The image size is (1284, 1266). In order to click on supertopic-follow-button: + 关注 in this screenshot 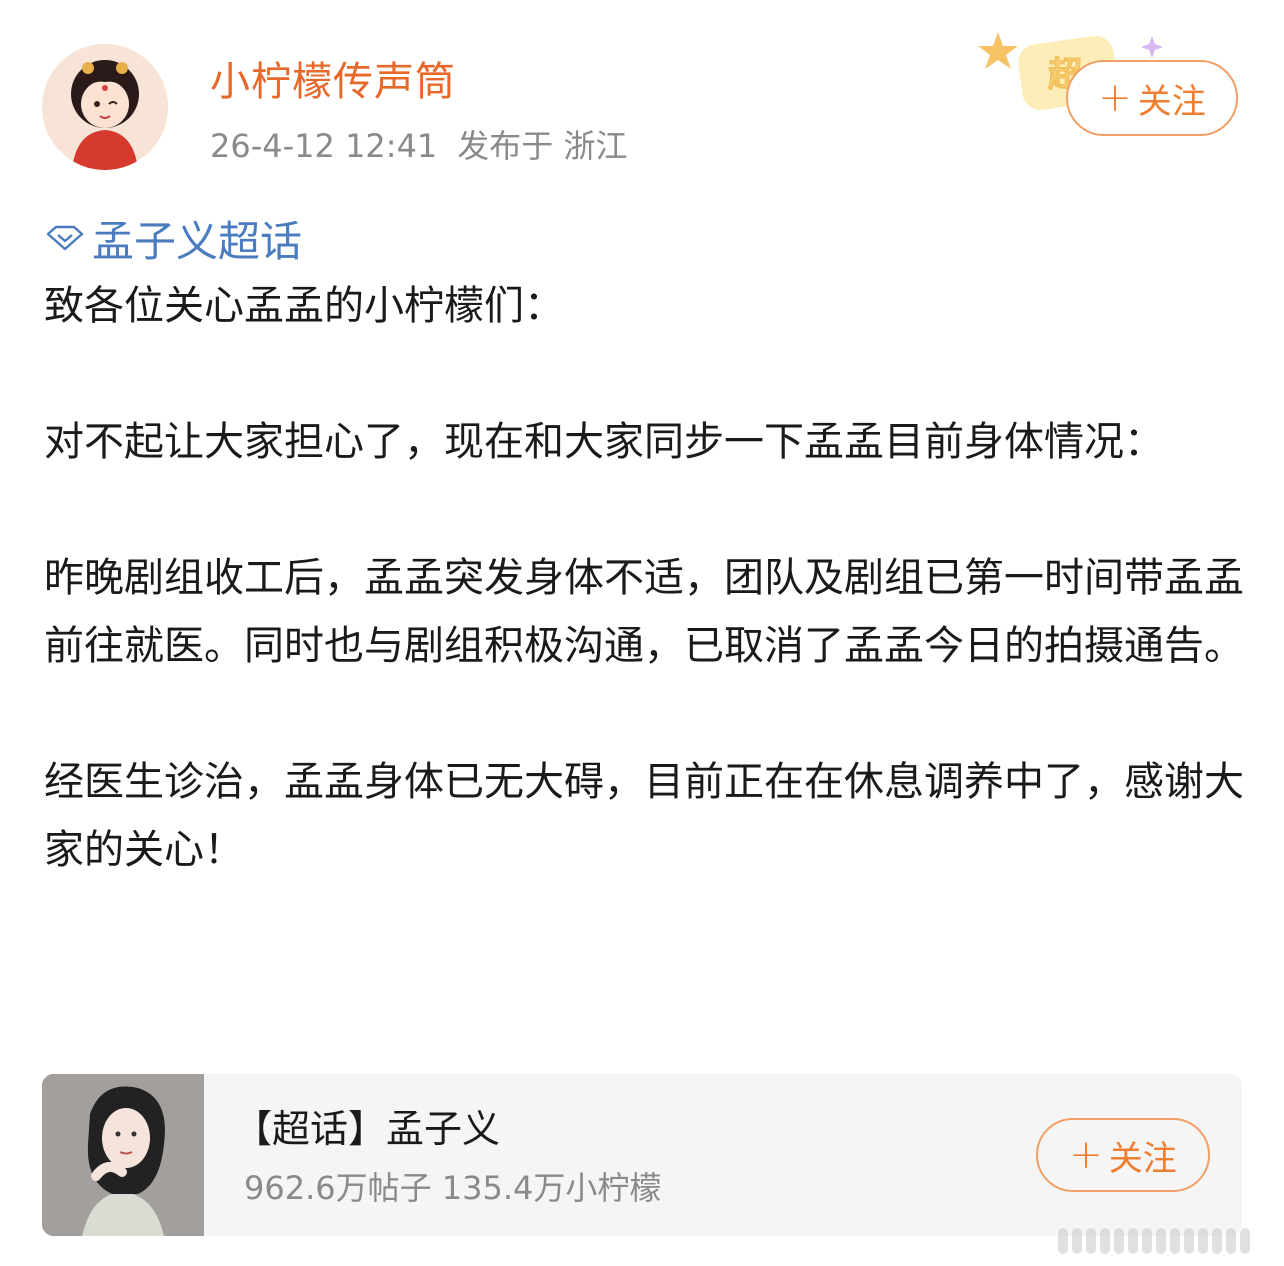, I will do `click(1123, 1155)`.